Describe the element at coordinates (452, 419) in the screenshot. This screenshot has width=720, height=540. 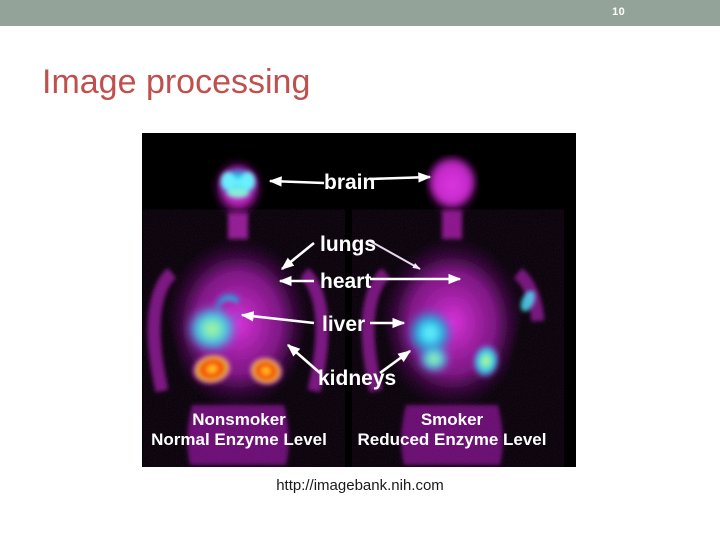
I see `panel-title-smoker: Smoker` at that location.